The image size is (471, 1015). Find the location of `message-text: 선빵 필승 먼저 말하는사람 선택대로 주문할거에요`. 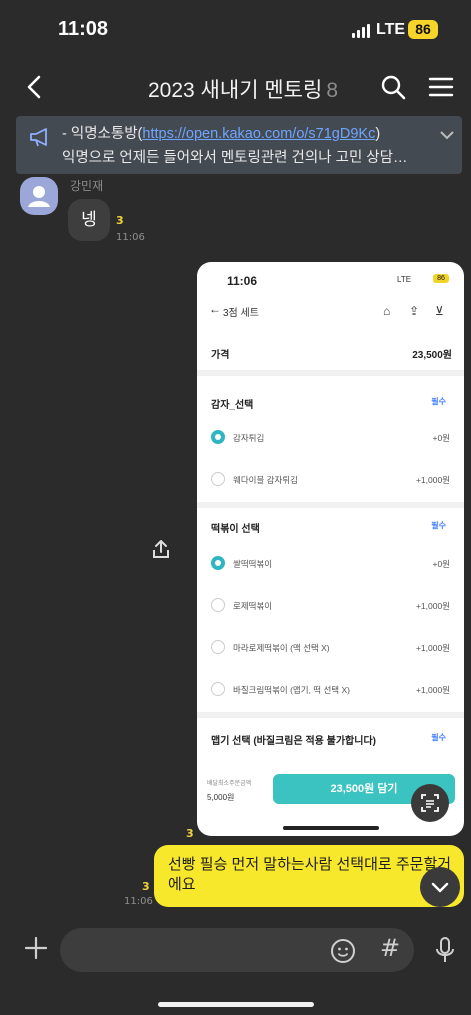

message-text: 선빵 필승 먼저 말하는사람 선택대로 주문할거에요 is located at coordinates (310, 874).